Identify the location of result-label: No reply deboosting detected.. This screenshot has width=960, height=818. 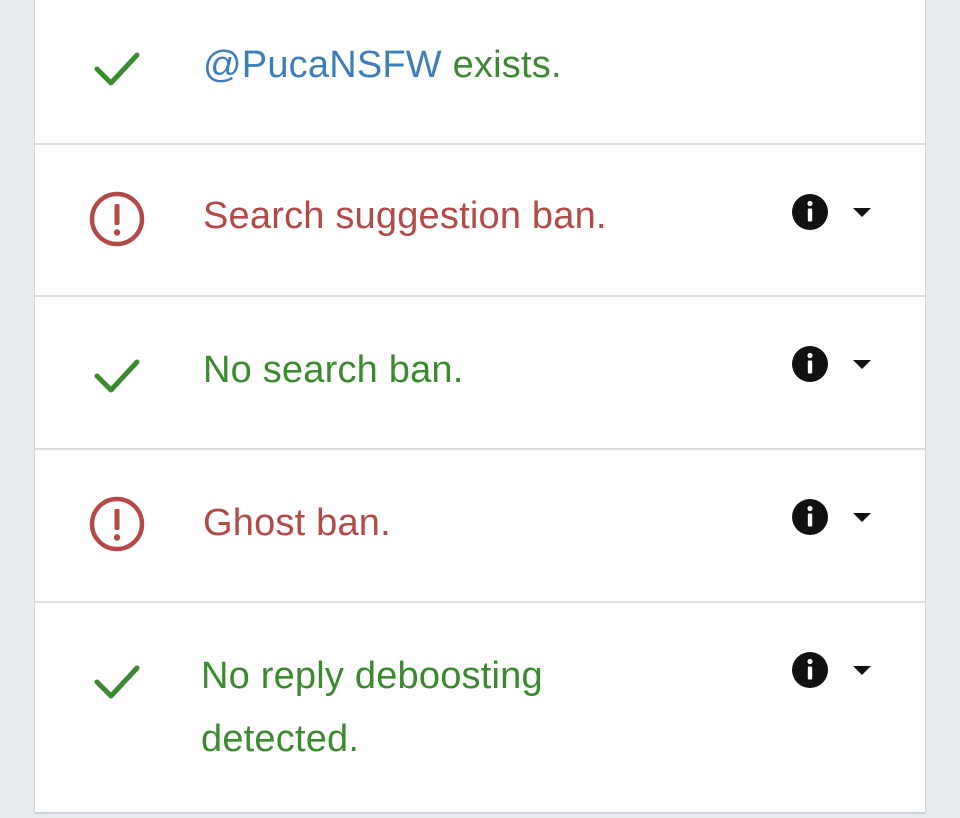
(372, 707).